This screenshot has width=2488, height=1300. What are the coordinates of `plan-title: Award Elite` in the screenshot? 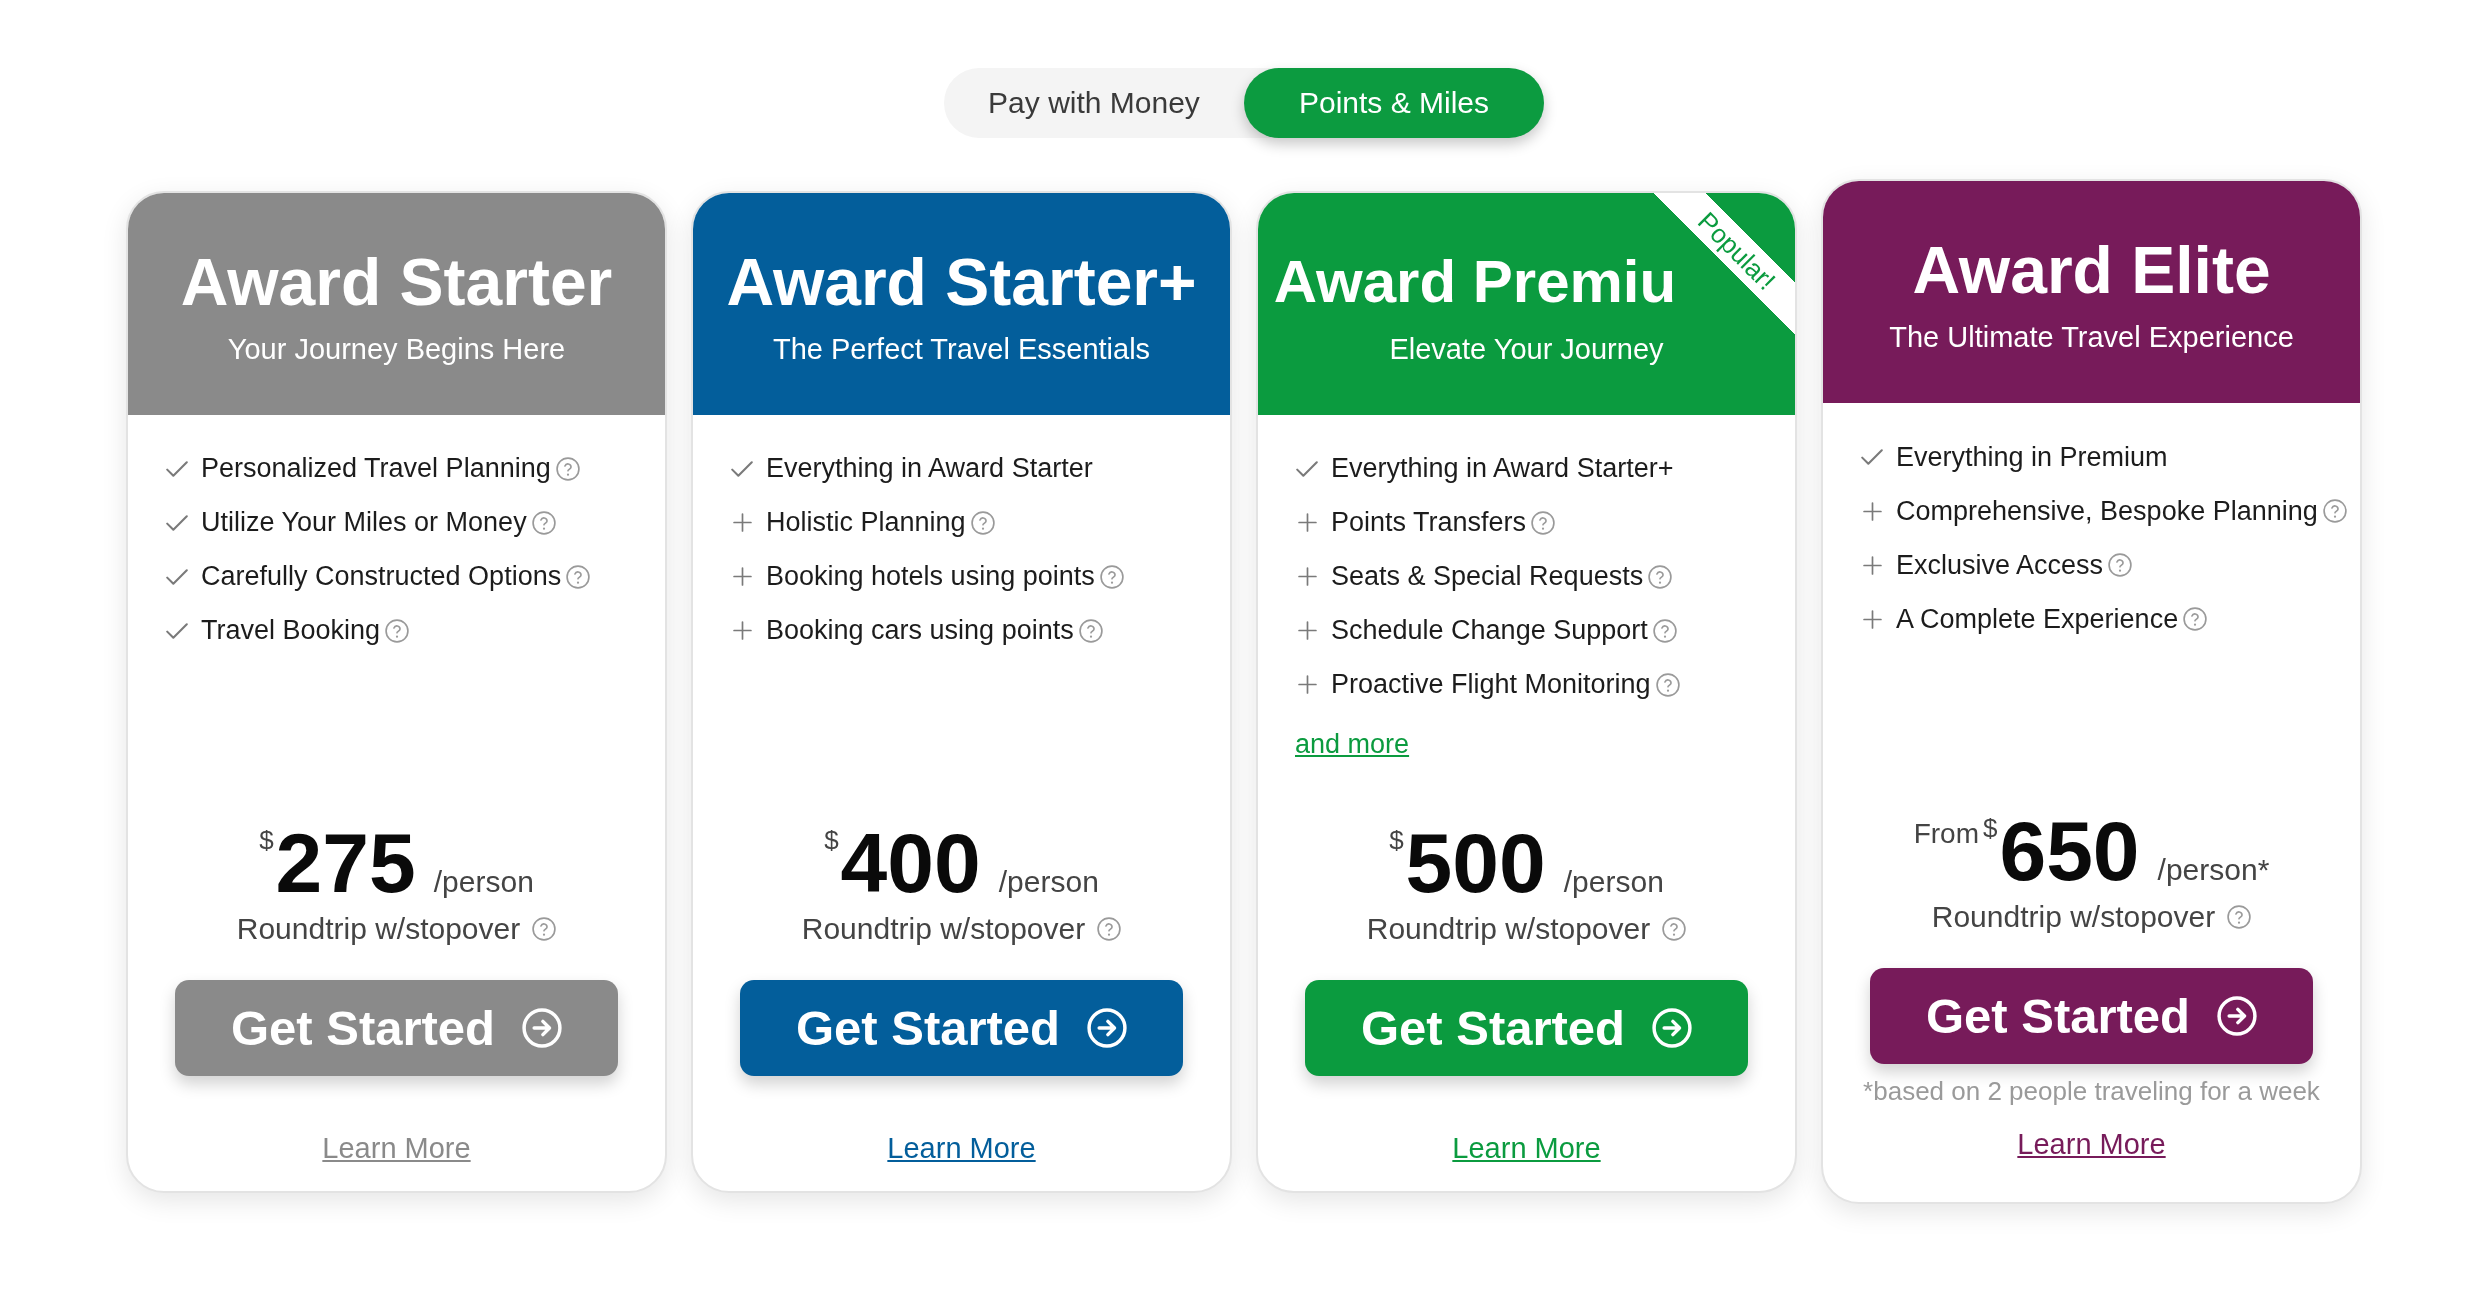 It's located at (2091, 270).